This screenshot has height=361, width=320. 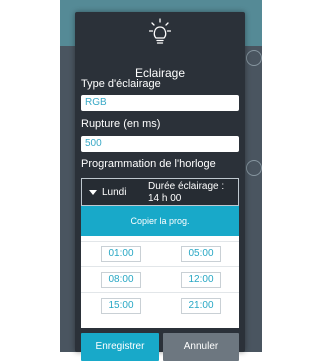 What do you see at coordinates (120, 347) in the screenshot?
I see `save-button: Enregistrer` at bounding box center [120, 347].